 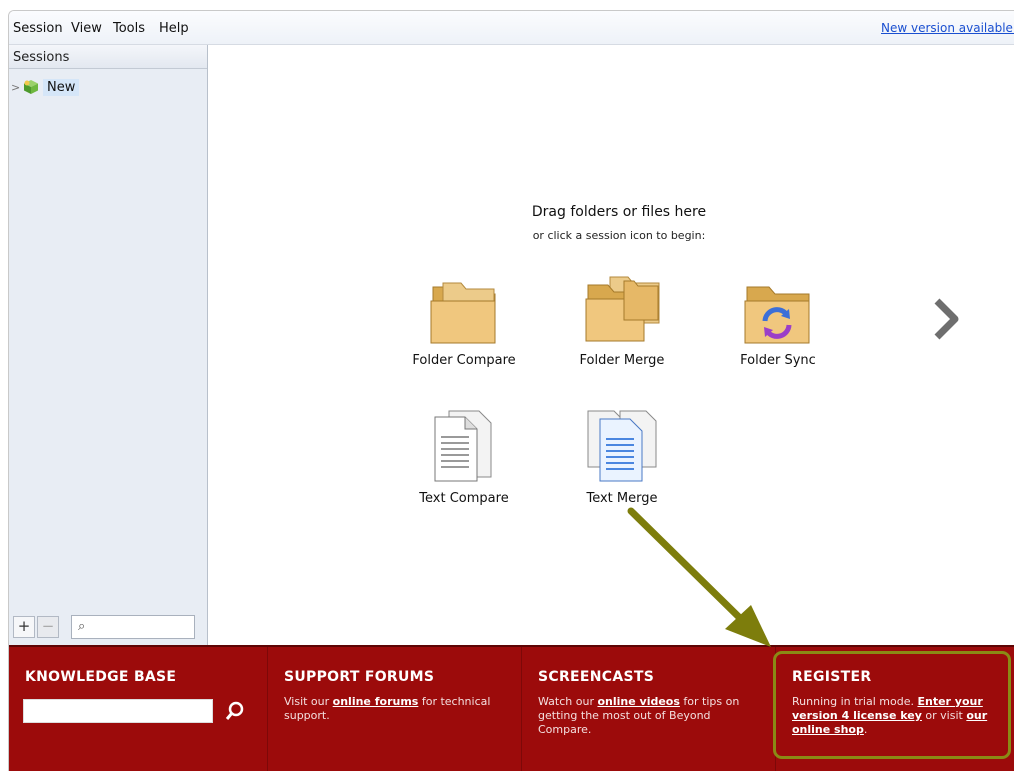 What do you see at coordinates (464, 360) in the screenshot?
I see `session-label: Folder Compare` at bounding box center [464, 360].